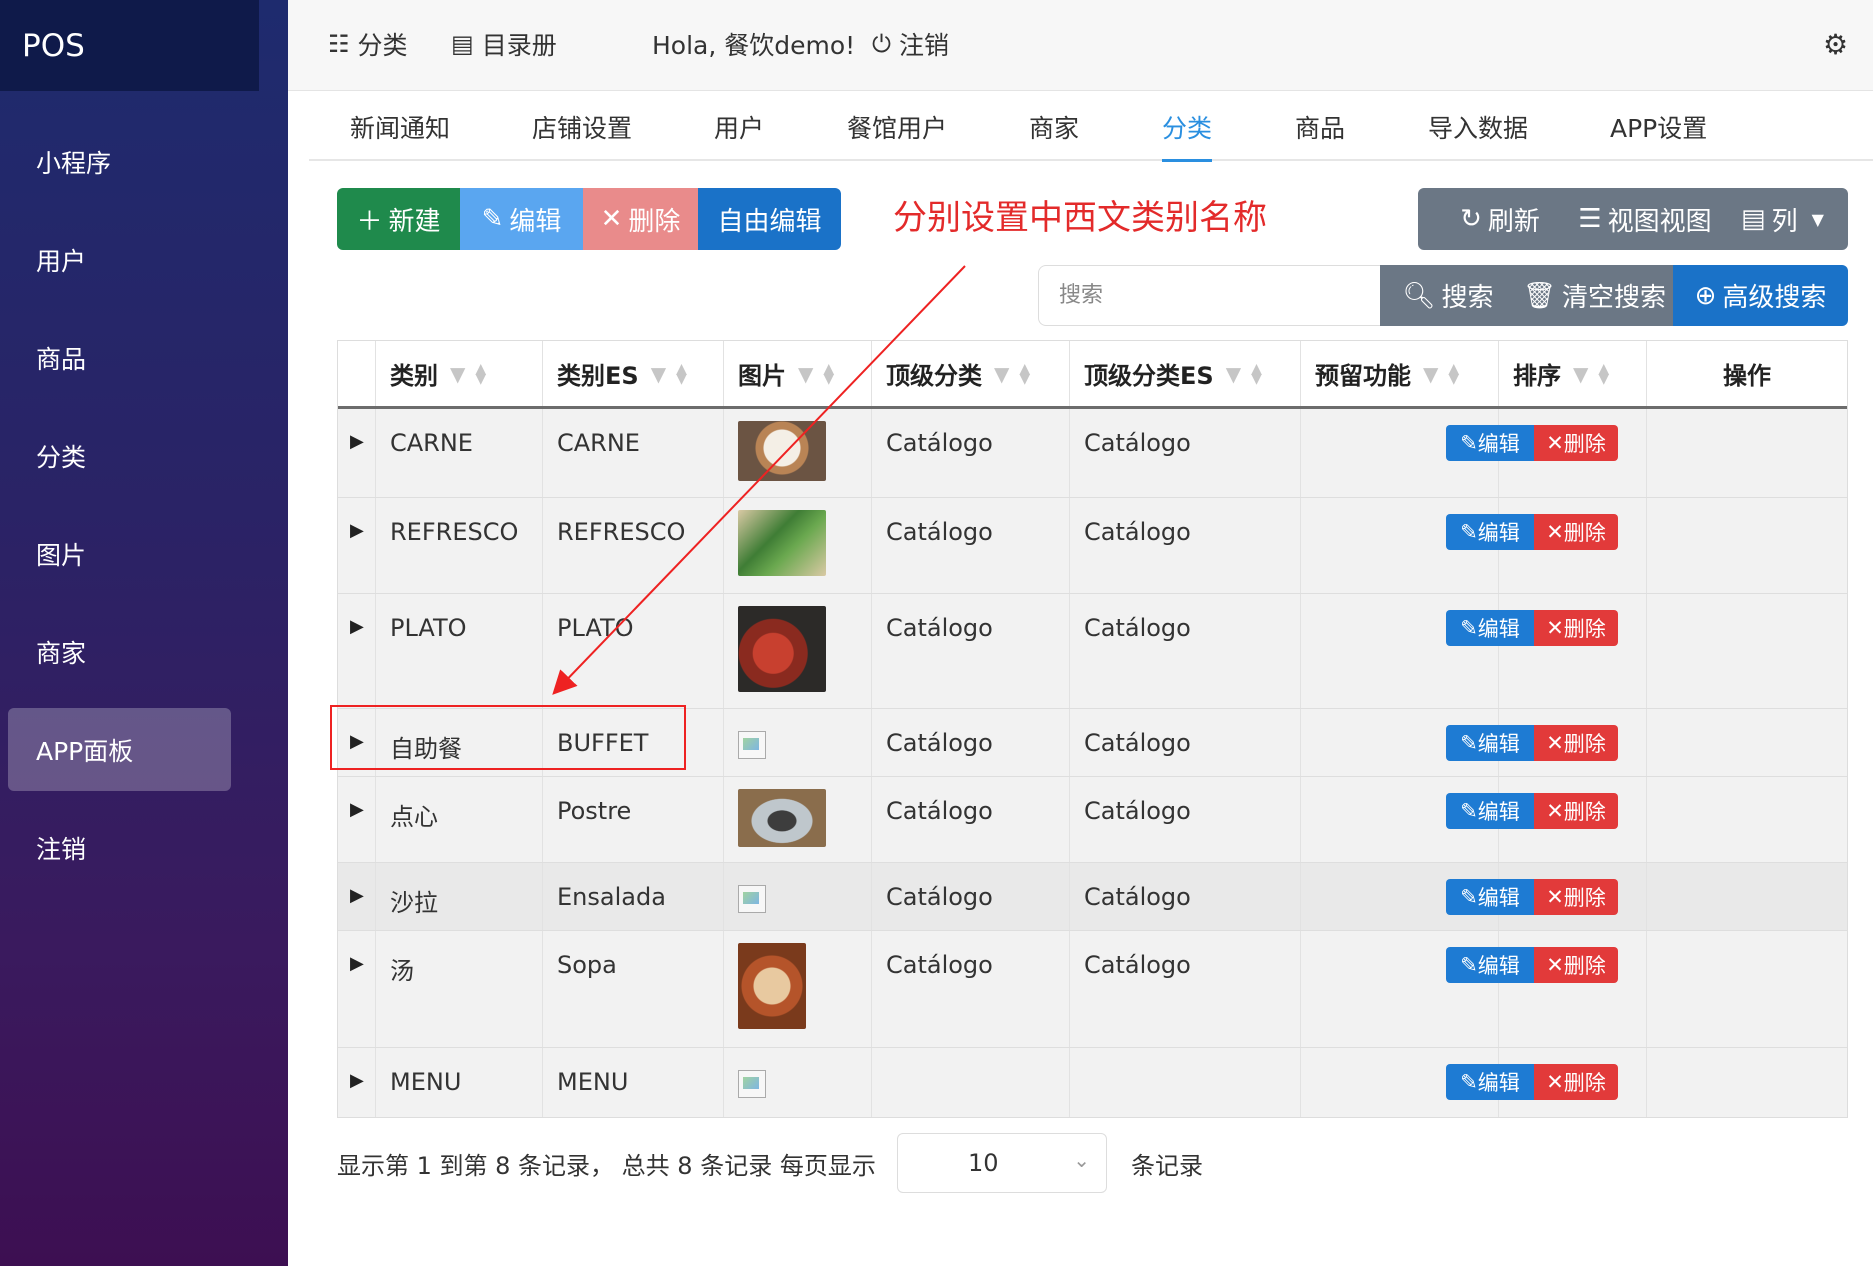 The width and height of the screenshot is (1873, 1266). I want to click on pagination-suffix: 条记录, so click(1167, 1166).